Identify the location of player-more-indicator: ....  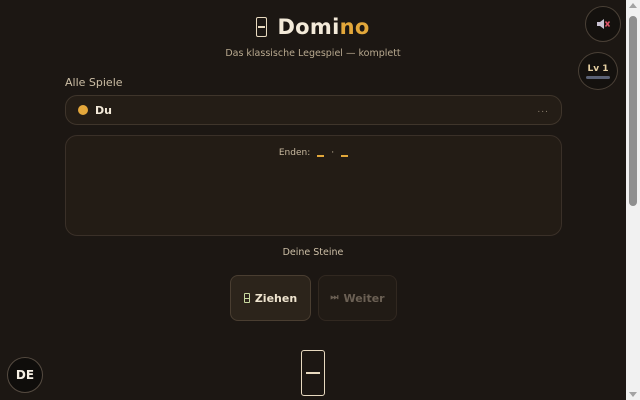
(543, 110).